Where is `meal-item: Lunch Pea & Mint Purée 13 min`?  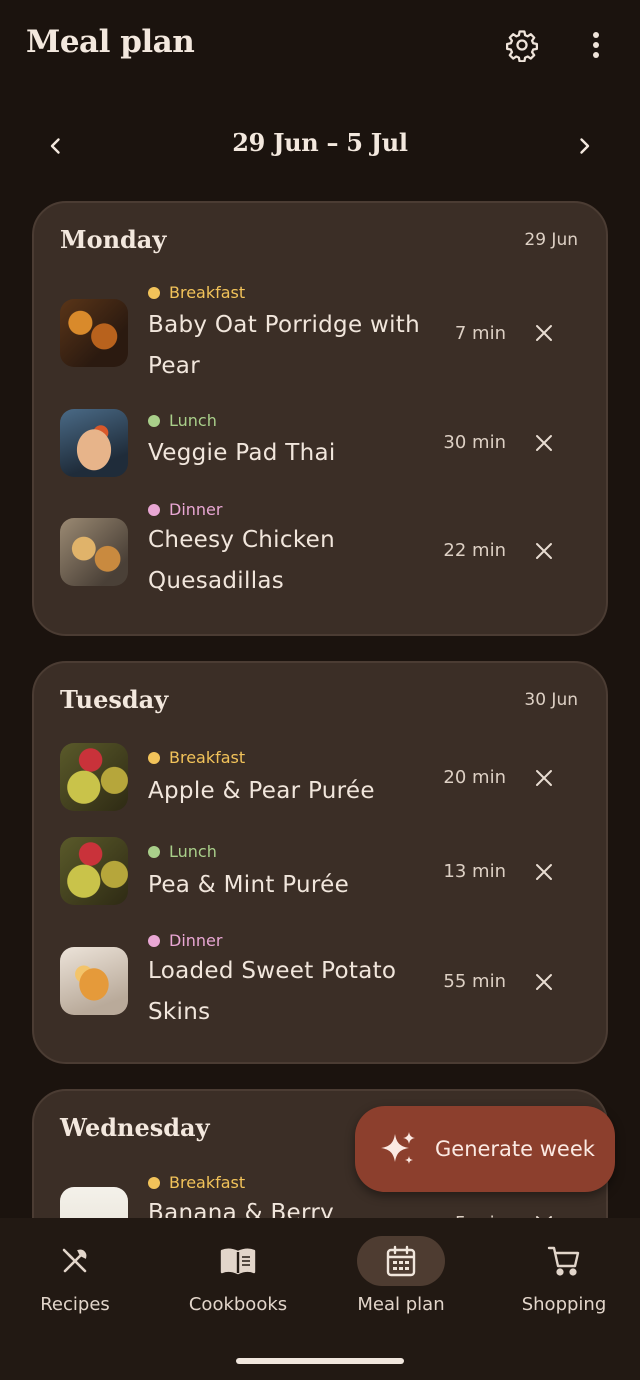 meal-item: Lunch Pea & Mint Purée 13 min is located at coordinates (320, 879).